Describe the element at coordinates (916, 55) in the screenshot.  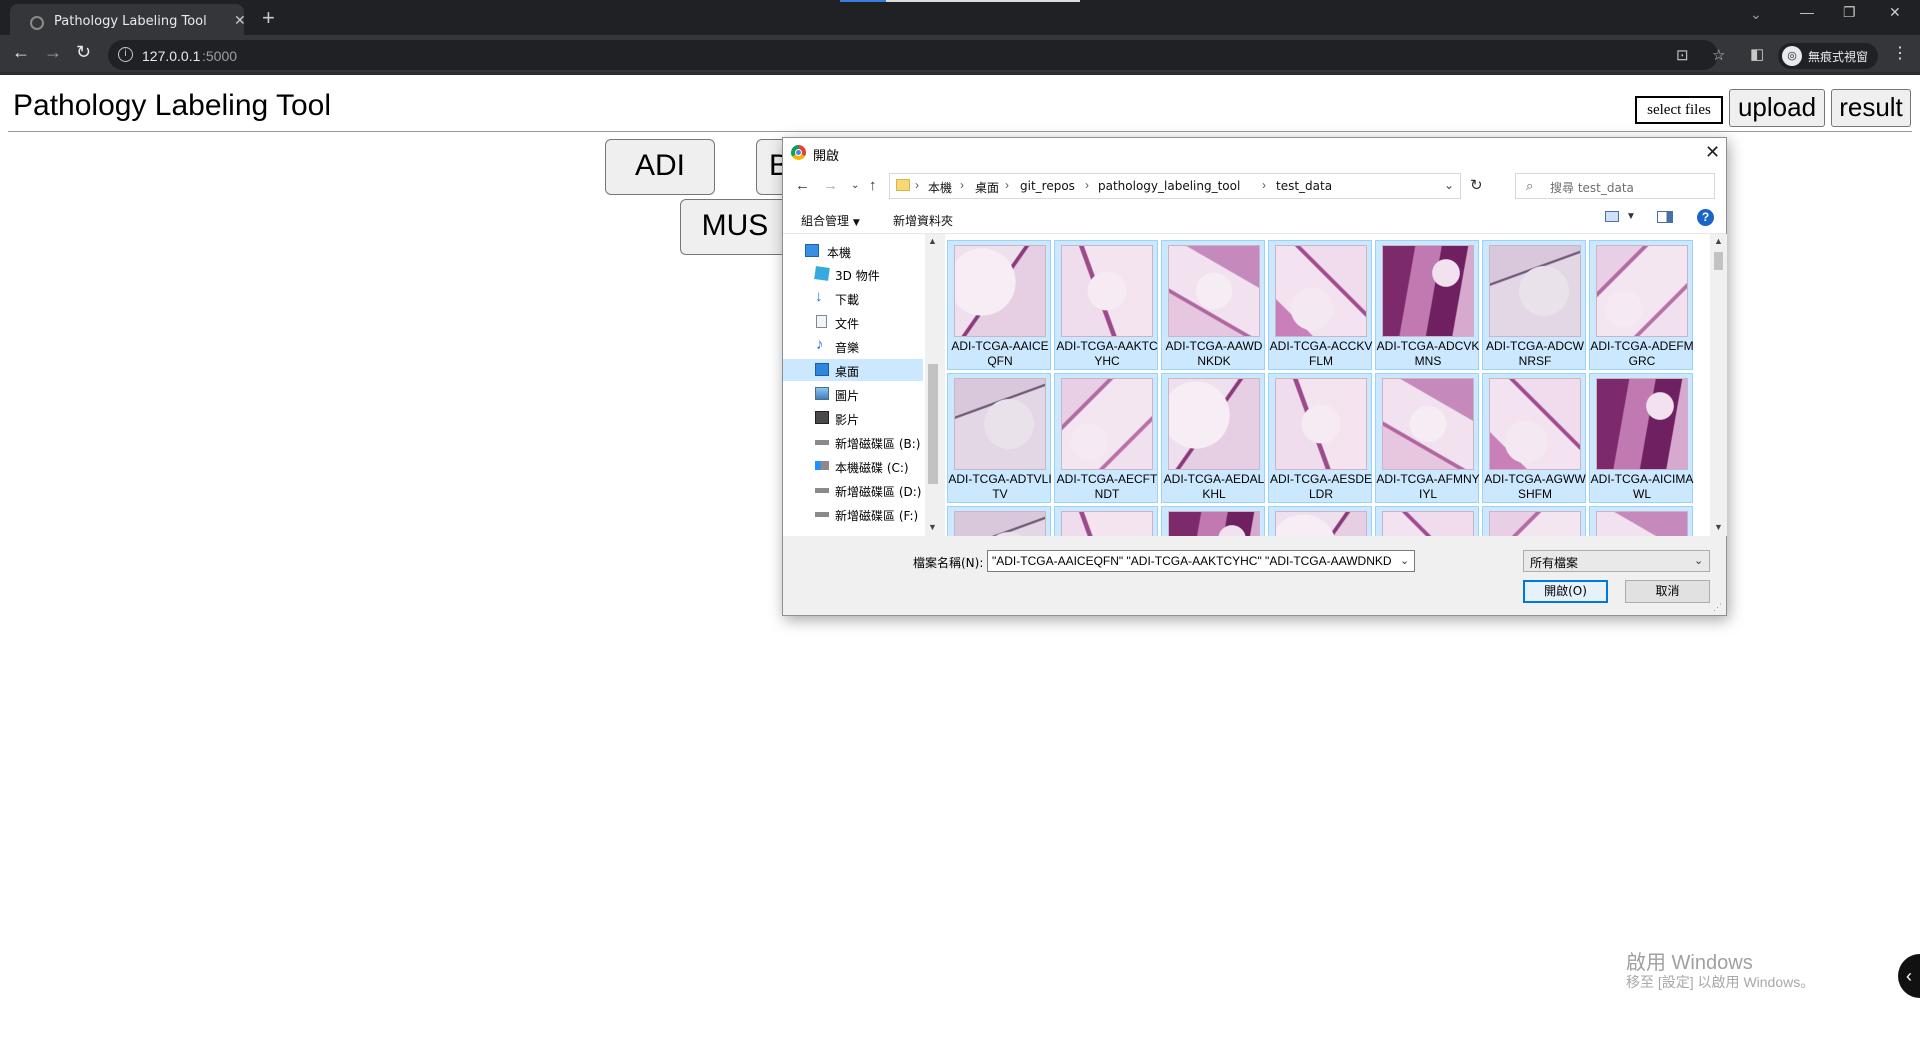
I see `address-bar: i 127.0.0.1 :5000 ⊡ ☆` at that location.